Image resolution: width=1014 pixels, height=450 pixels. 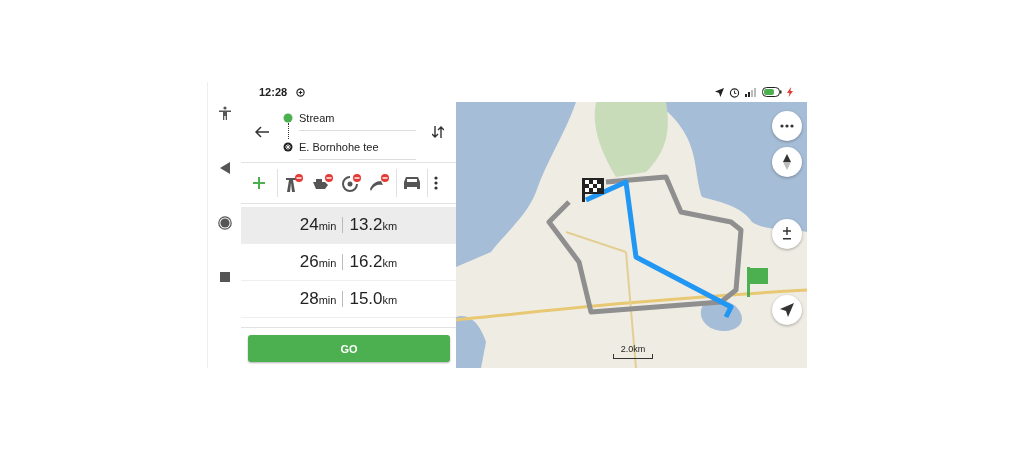 What do you see at coordinates (719, 92) in the screenshot?
I see `location-icon` at bounding box center [719, 92].